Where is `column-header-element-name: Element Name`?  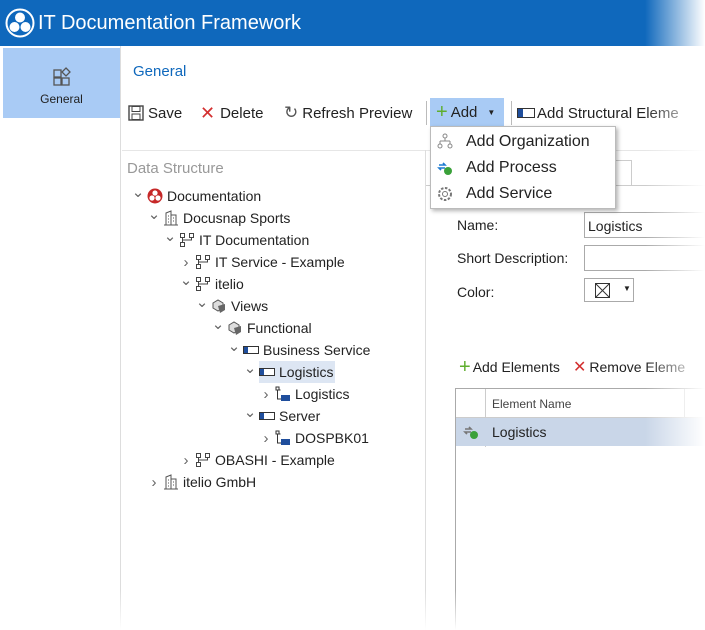
column-header-element-name: Element Name is located at coordinates (531, 404).